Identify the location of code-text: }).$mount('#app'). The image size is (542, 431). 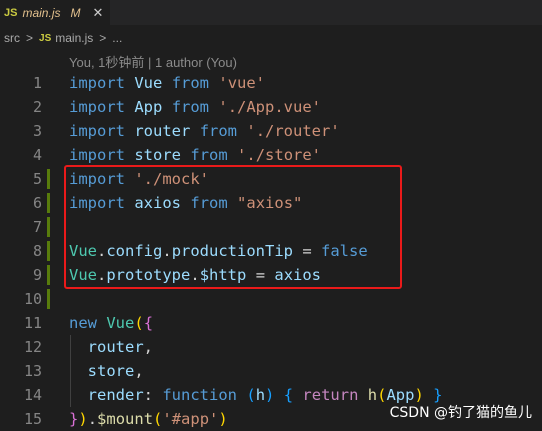
(148, 419).